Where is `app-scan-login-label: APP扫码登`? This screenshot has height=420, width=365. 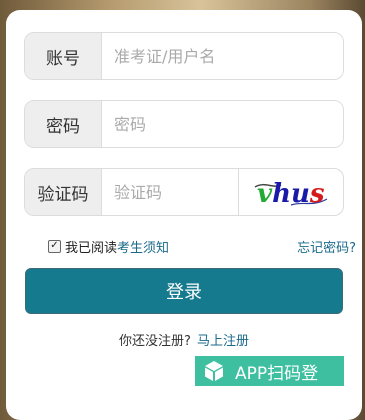 app-scan-login-label: APP扫码登 is located at coordinates (277, 373).